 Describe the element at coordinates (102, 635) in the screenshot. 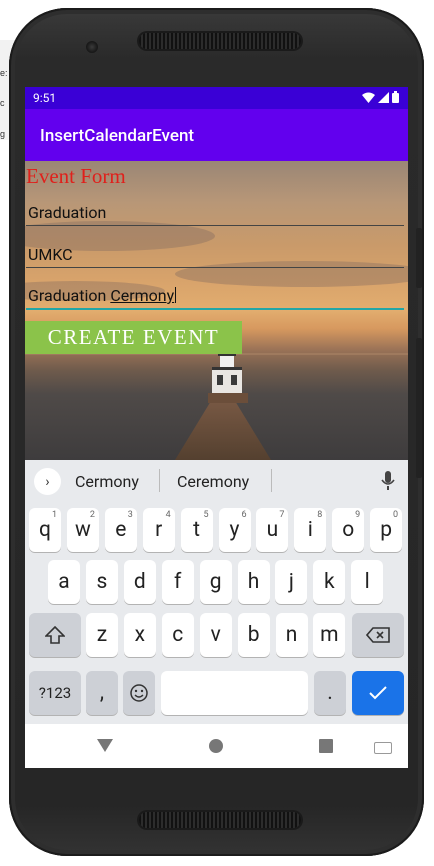

I see `key-z: z` at that location.